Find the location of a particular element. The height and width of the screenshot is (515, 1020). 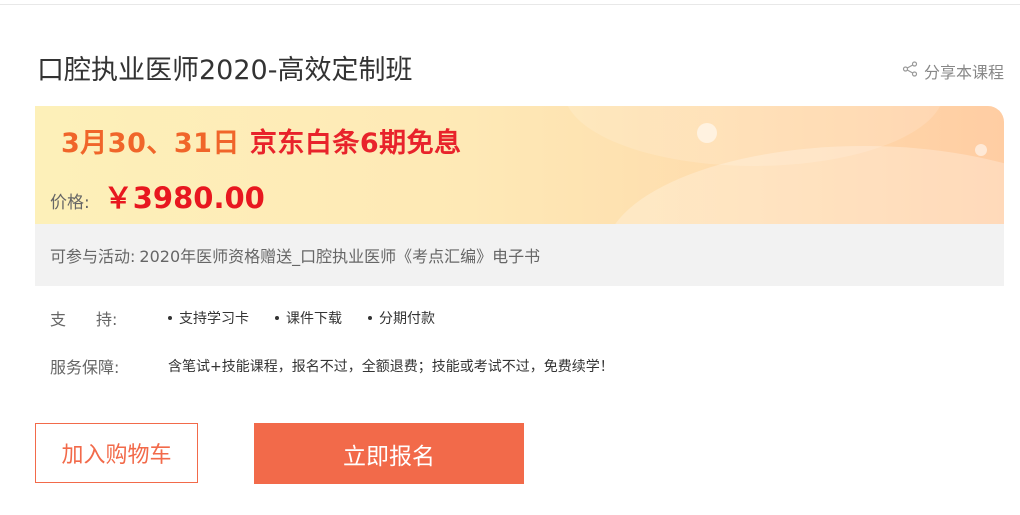

guarantee-row: 服务保障: 含笔试+技能课程，报名不过，全额退费；技能或考试不过，免费续学！ is located at coordinates (332, 366).